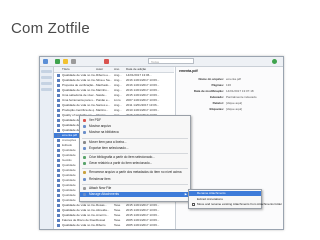  I want to click on slide-title: Com Zotfile, so click(50, 28).